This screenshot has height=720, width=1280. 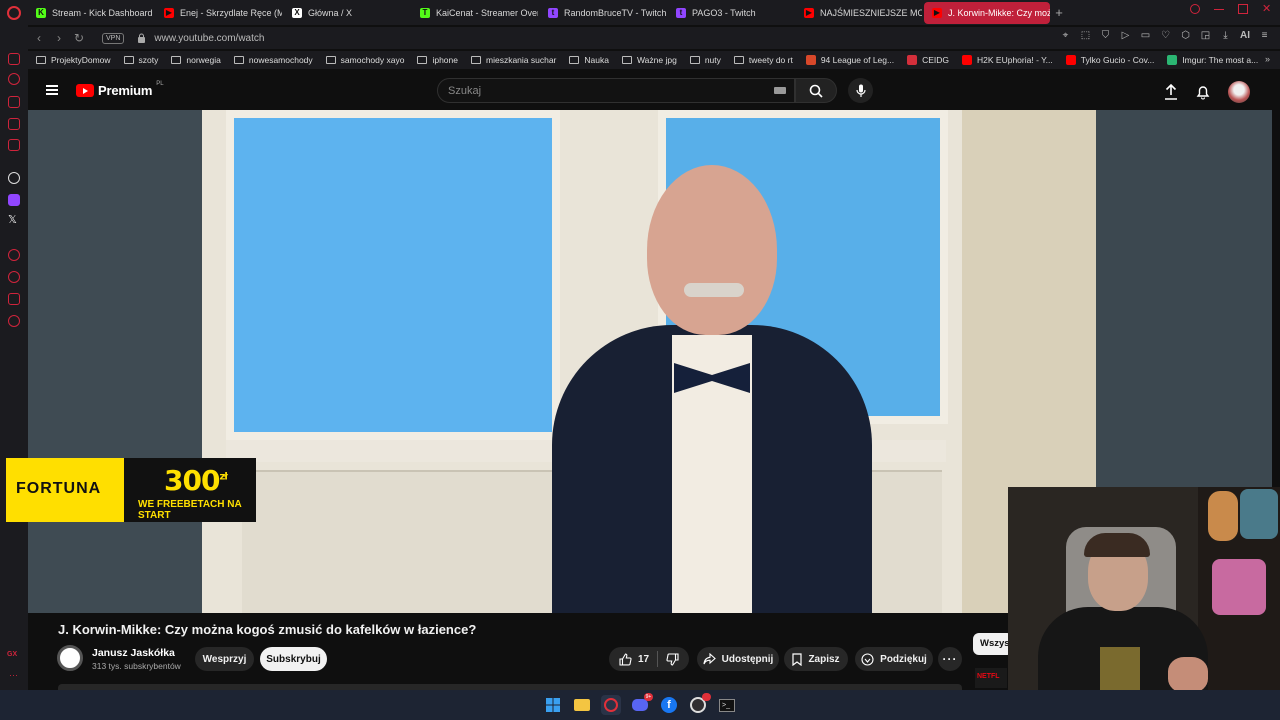 I want to click on forward-icon: ›, so click(x=59, y=38).